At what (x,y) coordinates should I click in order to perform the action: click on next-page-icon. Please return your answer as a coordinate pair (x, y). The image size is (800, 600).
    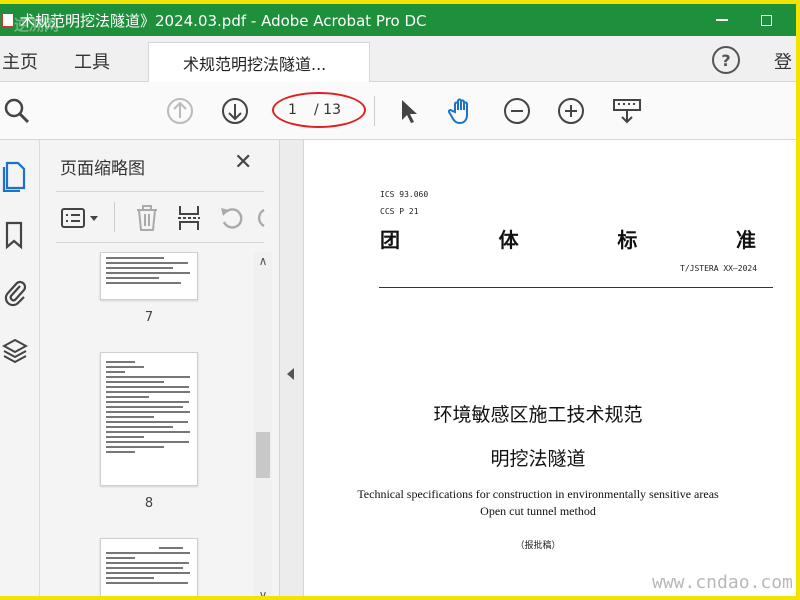
    Looking at the image, I should click on (235, 111).